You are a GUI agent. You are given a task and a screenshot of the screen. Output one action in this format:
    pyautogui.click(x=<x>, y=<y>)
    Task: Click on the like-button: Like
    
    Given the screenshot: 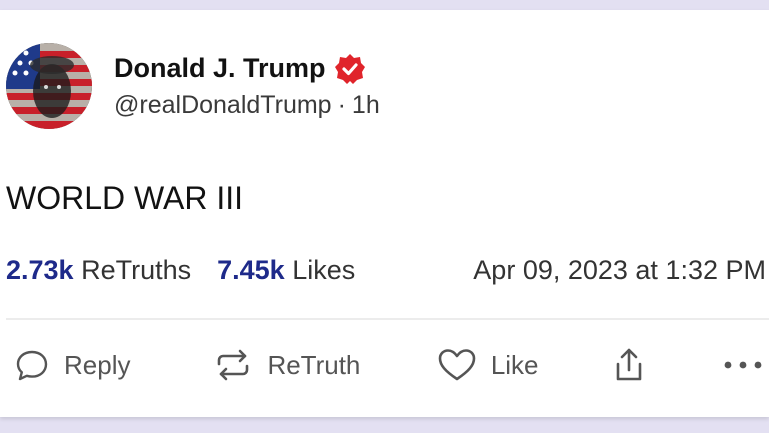 What is the action you would take?
    pyautogui.click(x=525, y=365)
    